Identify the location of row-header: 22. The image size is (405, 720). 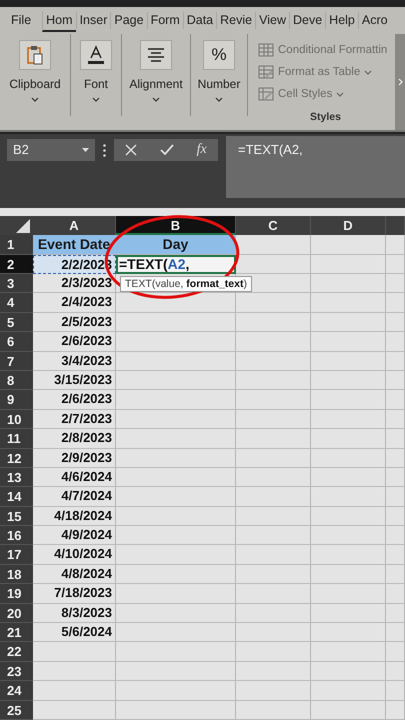
(16, 652).